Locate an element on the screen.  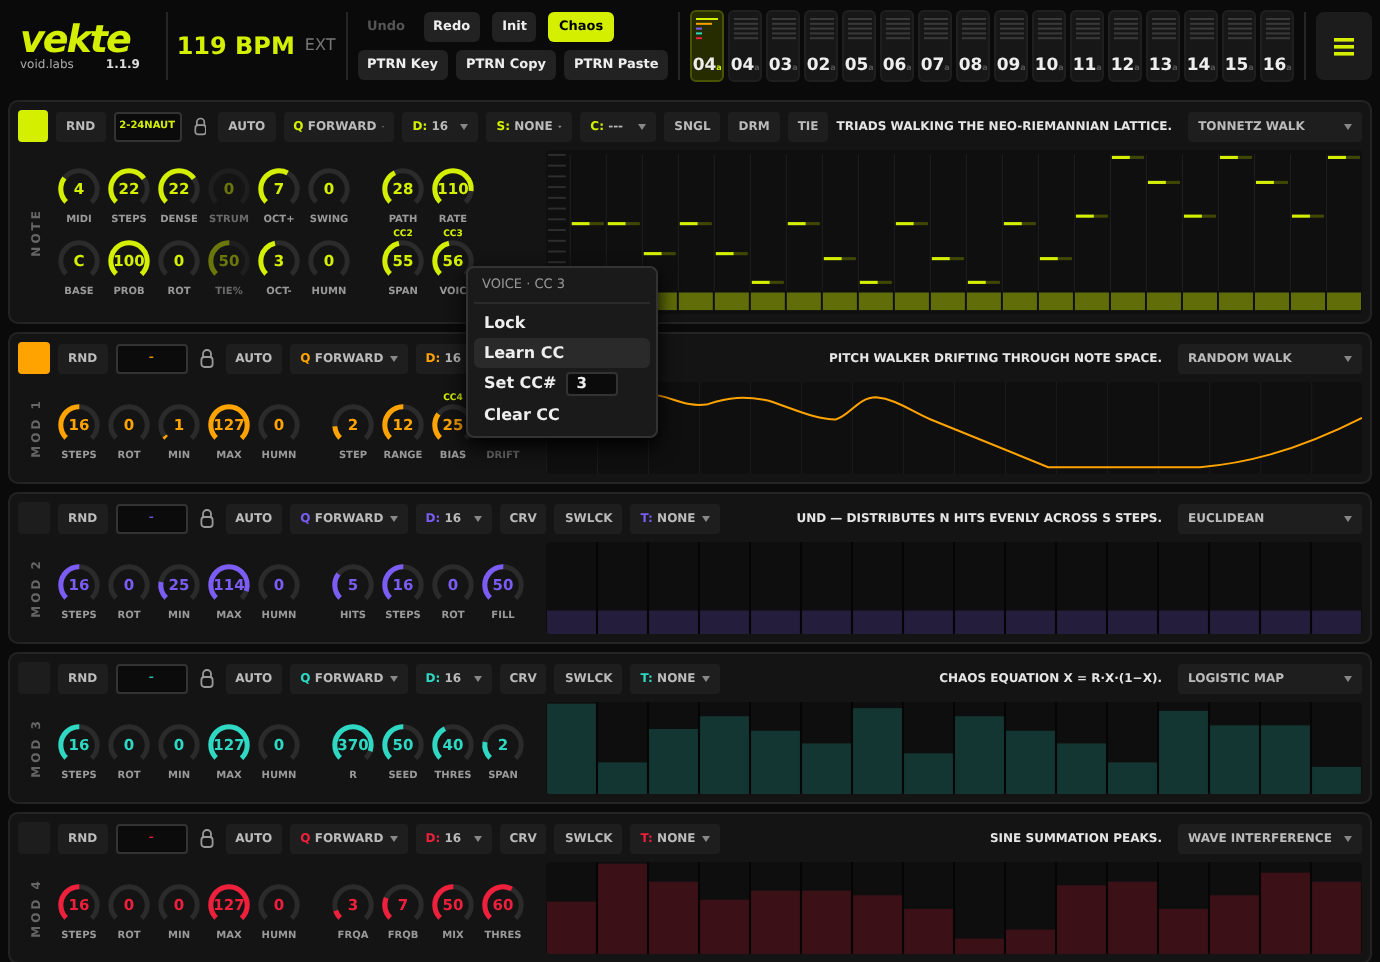
logo: vekte is located at coordinates (75, 39).